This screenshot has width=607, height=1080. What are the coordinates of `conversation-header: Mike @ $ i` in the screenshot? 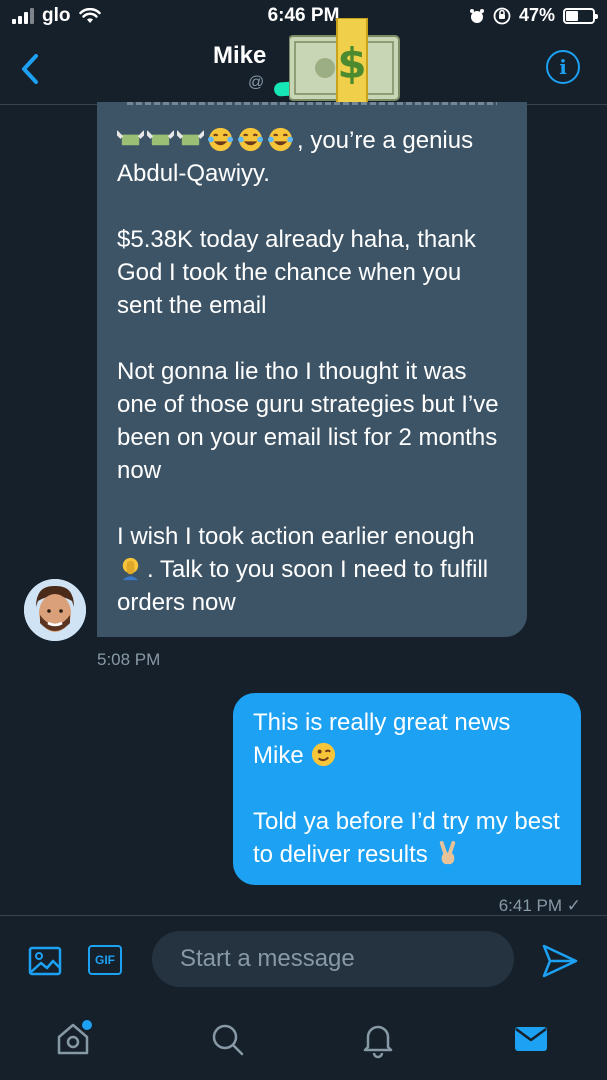 It's located at (303, 61).